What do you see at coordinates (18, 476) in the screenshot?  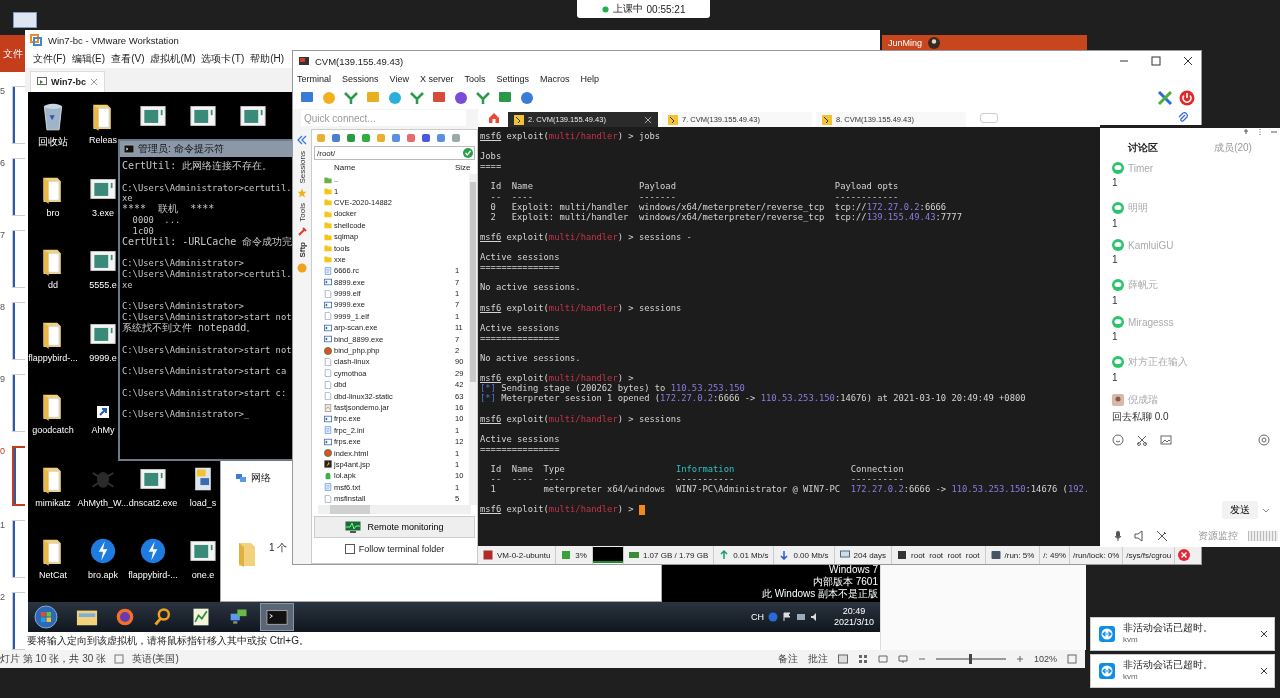 I see `slide-thumbnail` at bounding box center [18, 476].